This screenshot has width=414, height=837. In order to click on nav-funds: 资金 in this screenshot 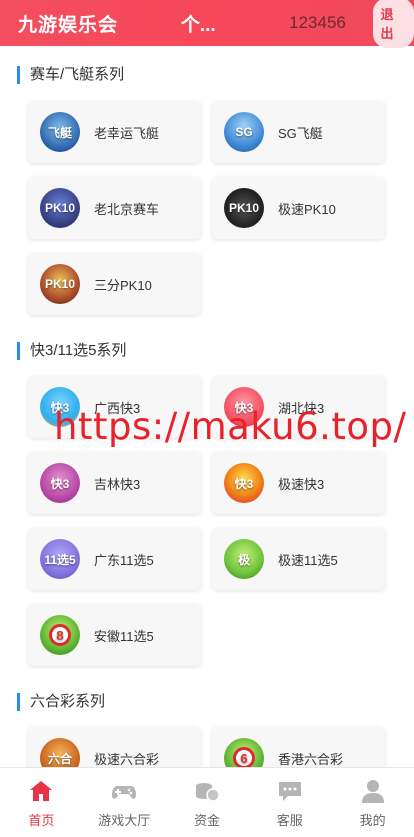, I will do `click(207, 802)`.